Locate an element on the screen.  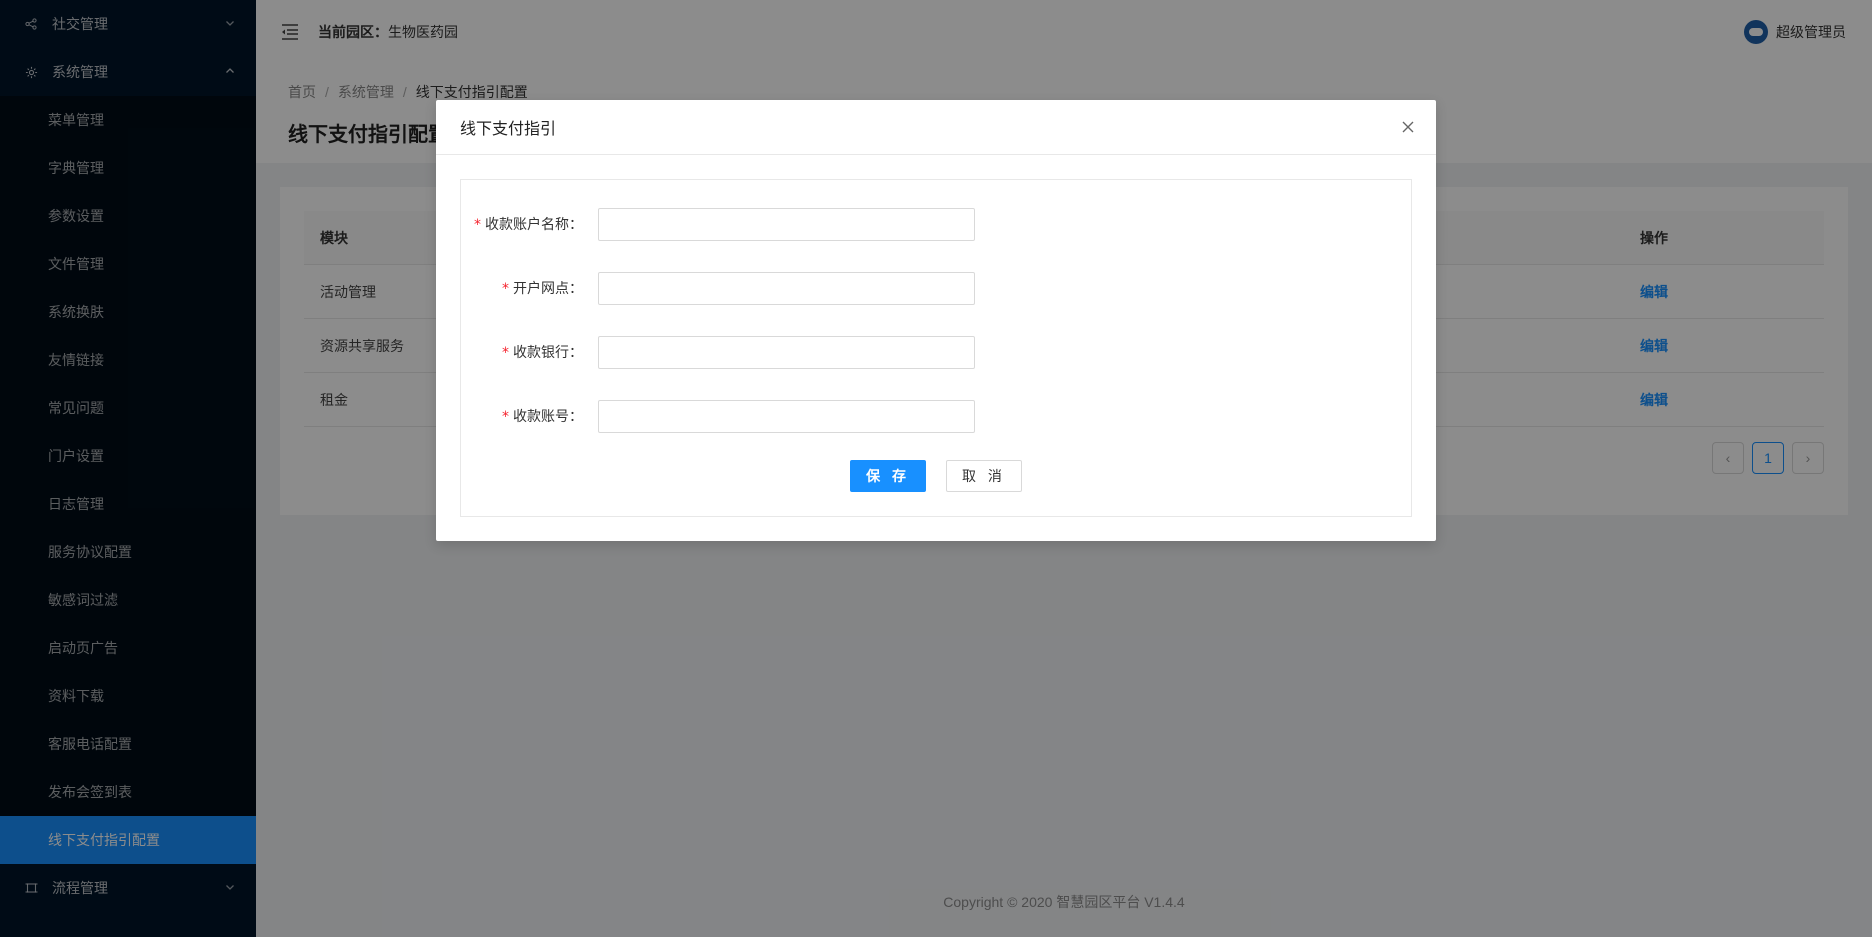
branch-label: * 开户网点： is located at coordinates (542, 288).